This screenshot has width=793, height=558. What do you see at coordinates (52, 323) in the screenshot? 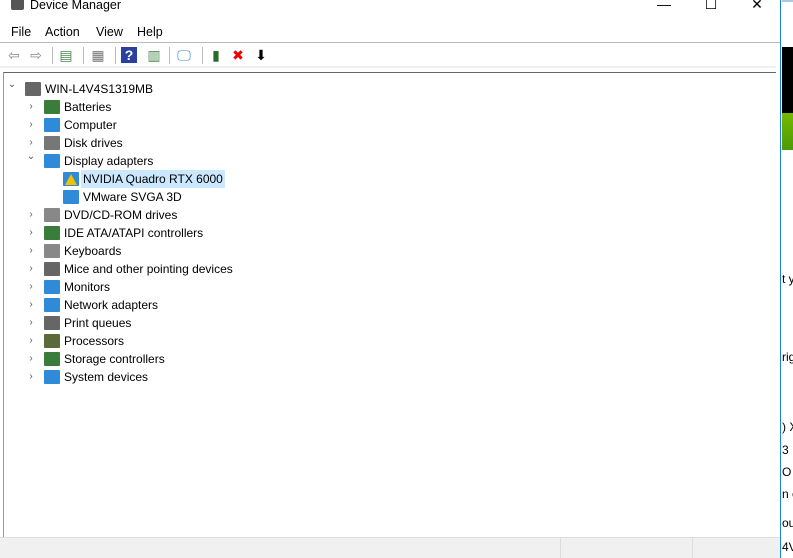
I see `tree-category-print-queues-icon` at bounding box center [52, 323].